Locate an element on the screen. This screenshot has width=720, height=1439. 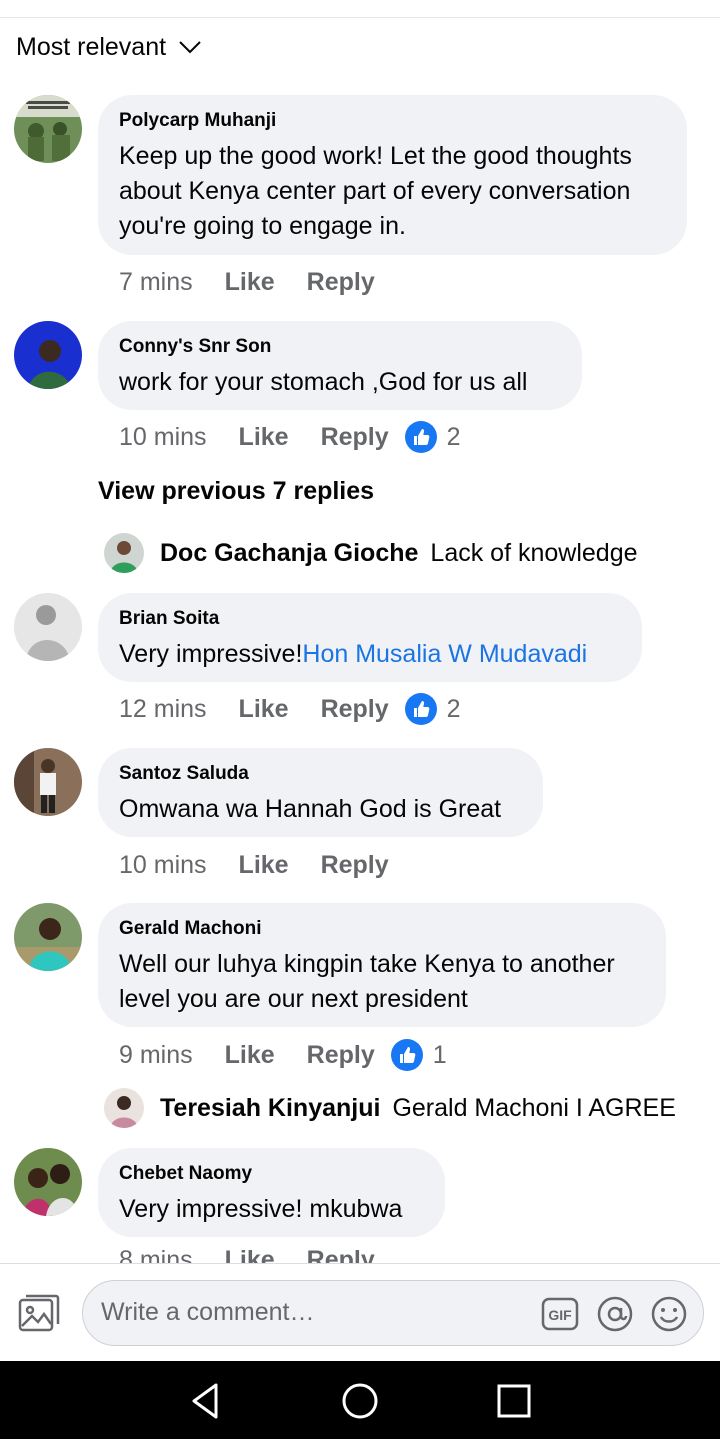
comment-text: work for your stomach ,God for us all is located at coordinates (323, 382).